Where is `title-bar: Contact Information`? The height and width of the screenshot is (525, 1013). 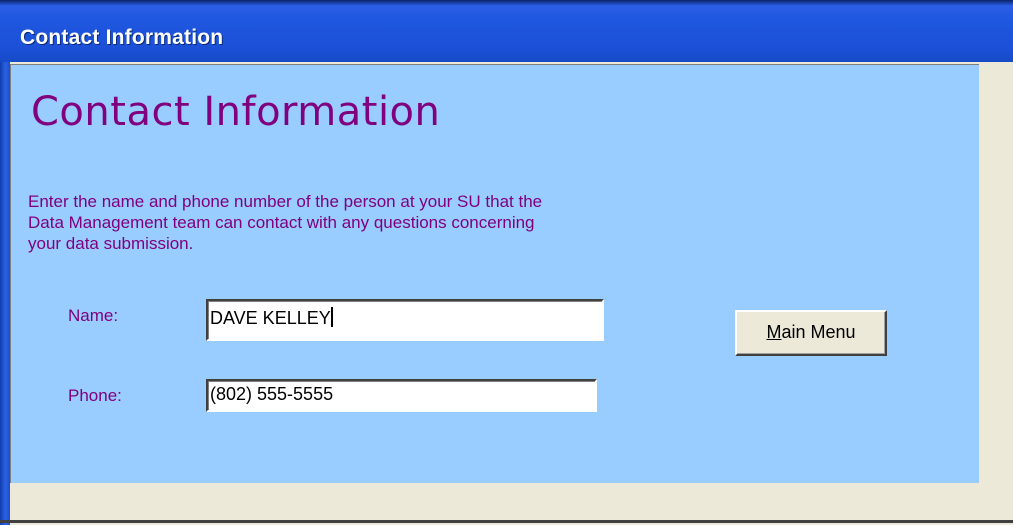
title-bar: Contact Information is located at coordinates (506, 31).